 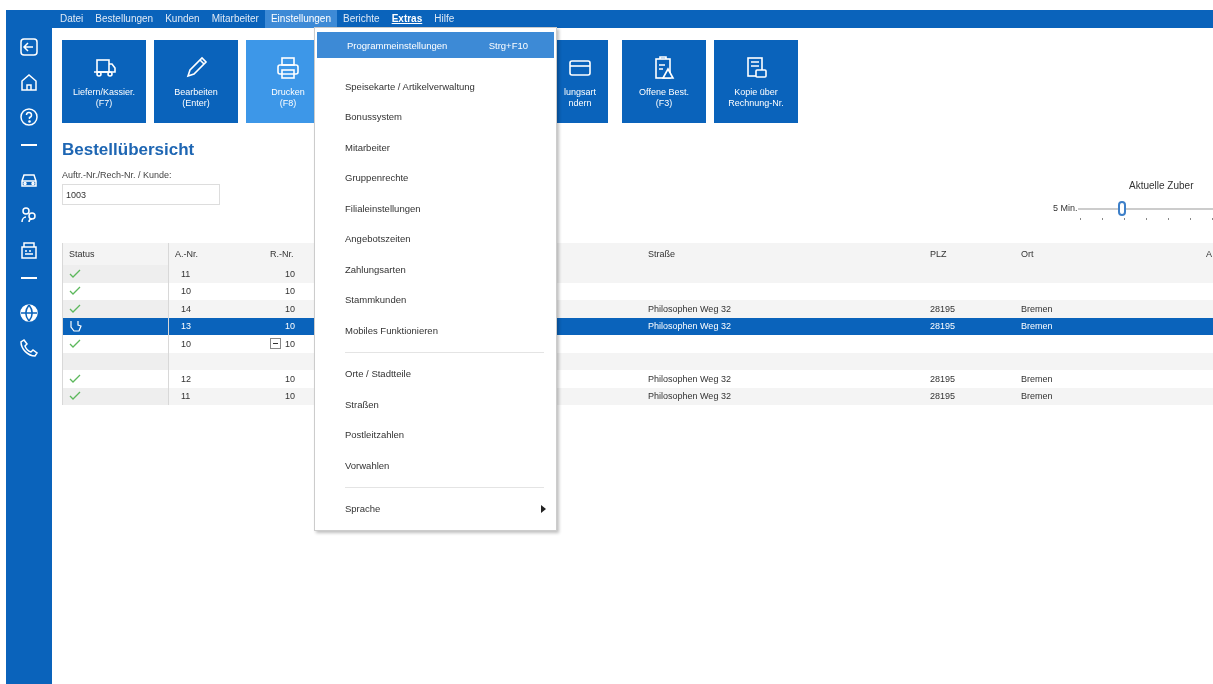 I want to click on globe-icon, so click(x=29, y=313).